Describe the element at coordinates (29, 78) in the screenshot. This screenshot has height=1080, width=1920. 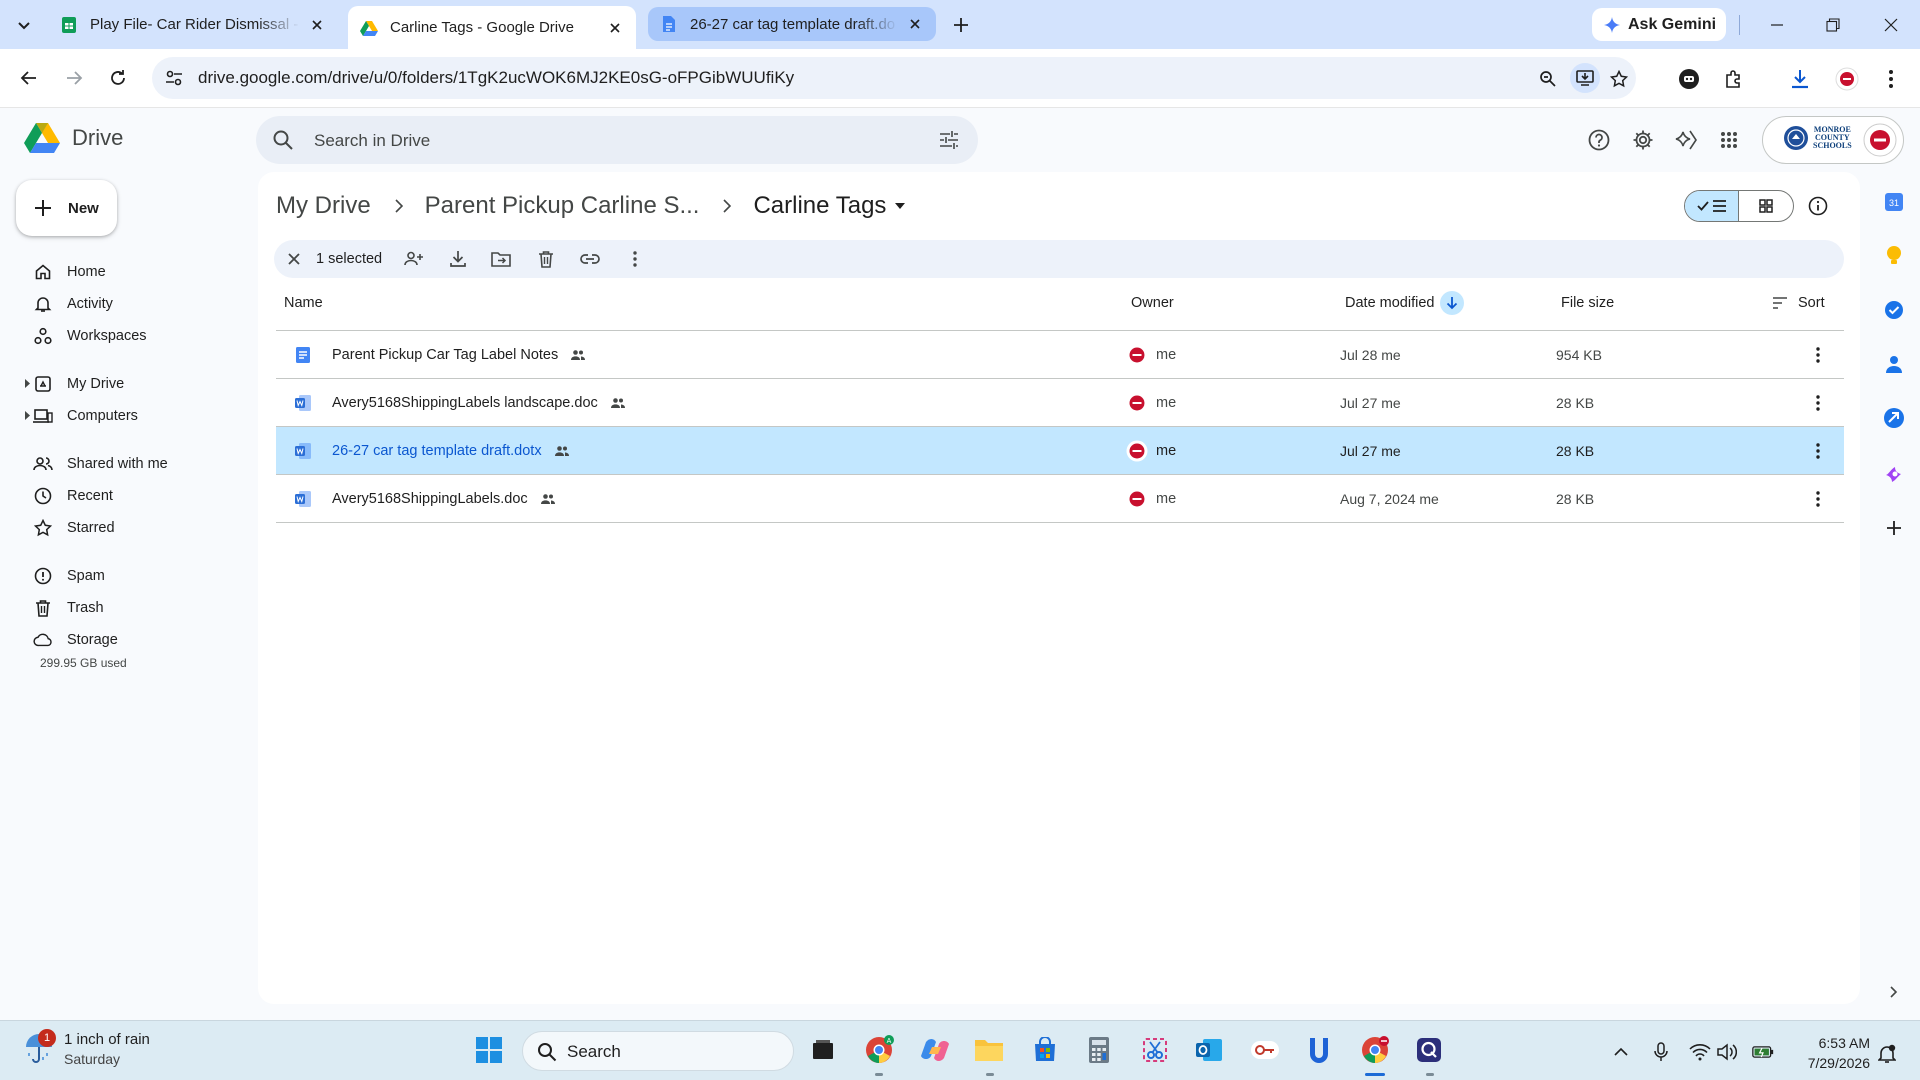
I see `back-button` at that location.